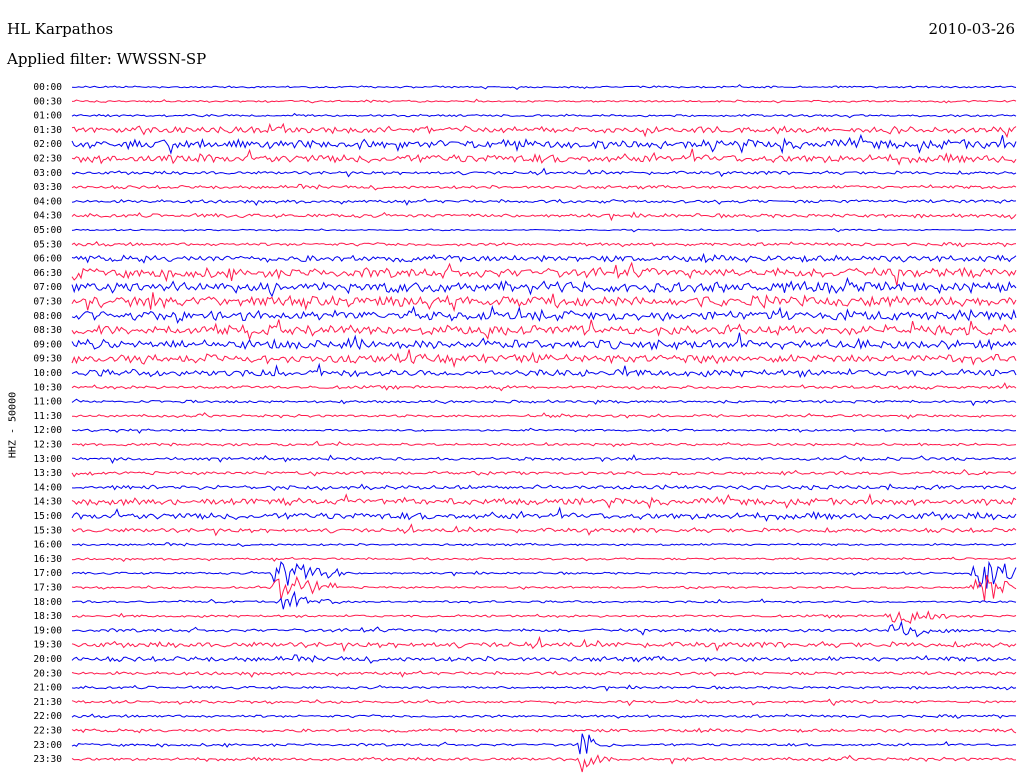 The width and height of the screenshot is (1024, 780). I want to click on trace-1900, so click(544, 629).